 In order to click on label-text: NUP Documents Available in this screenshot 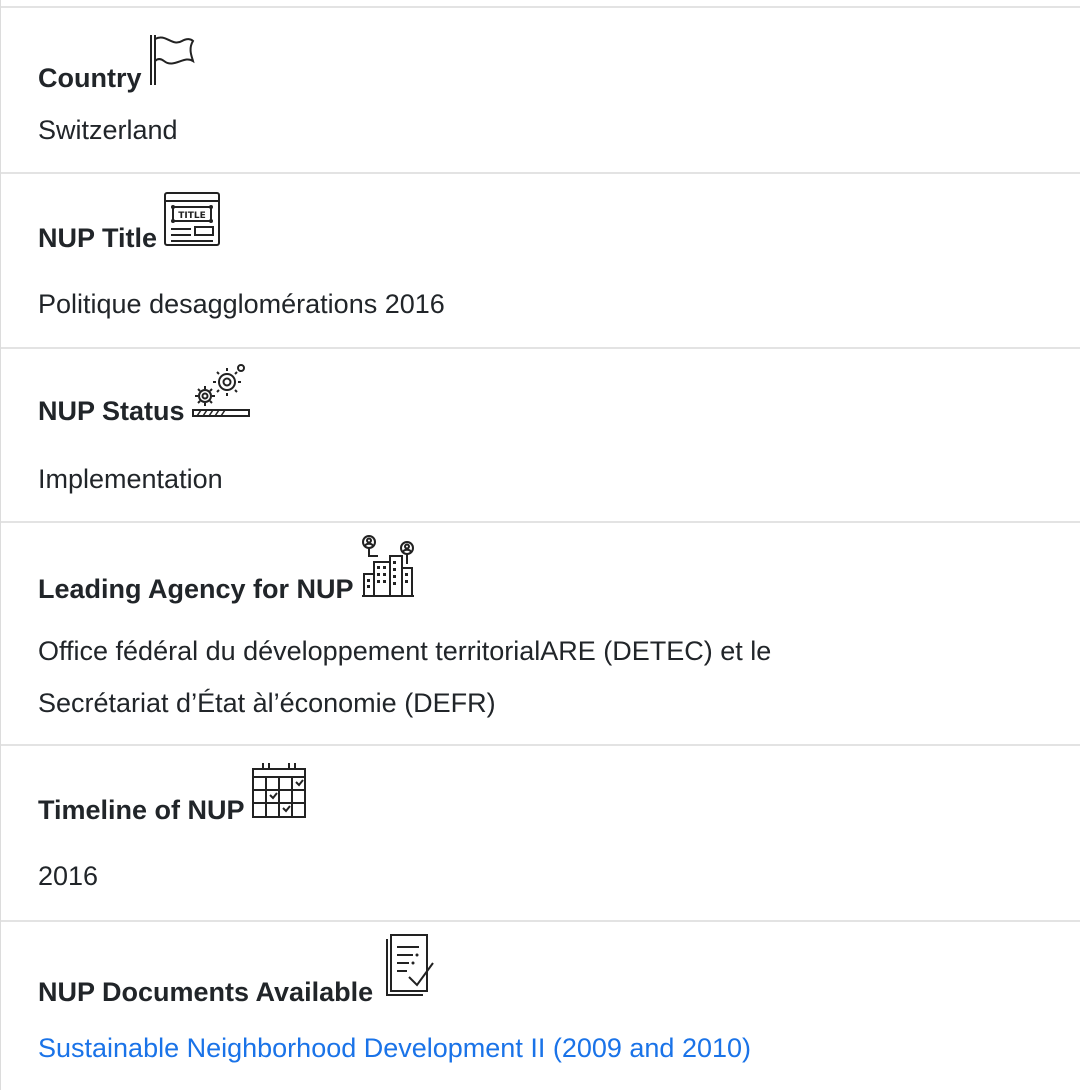, I will do `click(206, 992)`.